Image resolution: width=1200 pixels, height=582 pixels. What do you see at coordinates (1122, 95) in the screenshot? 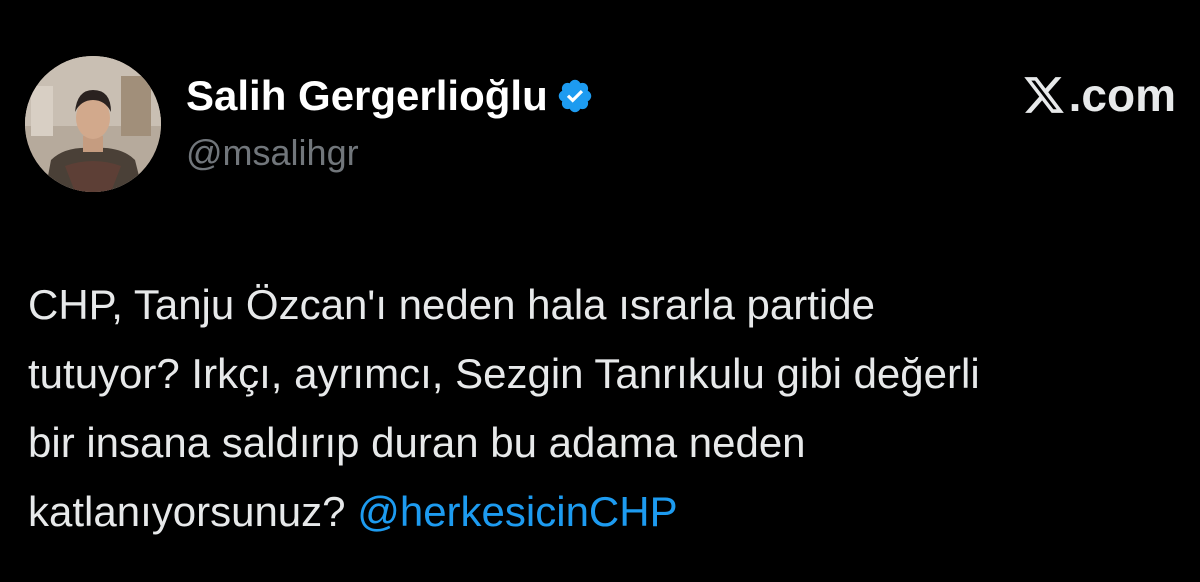
I see `source-brand-suffix: .com` at bounding box center [1122, 95].